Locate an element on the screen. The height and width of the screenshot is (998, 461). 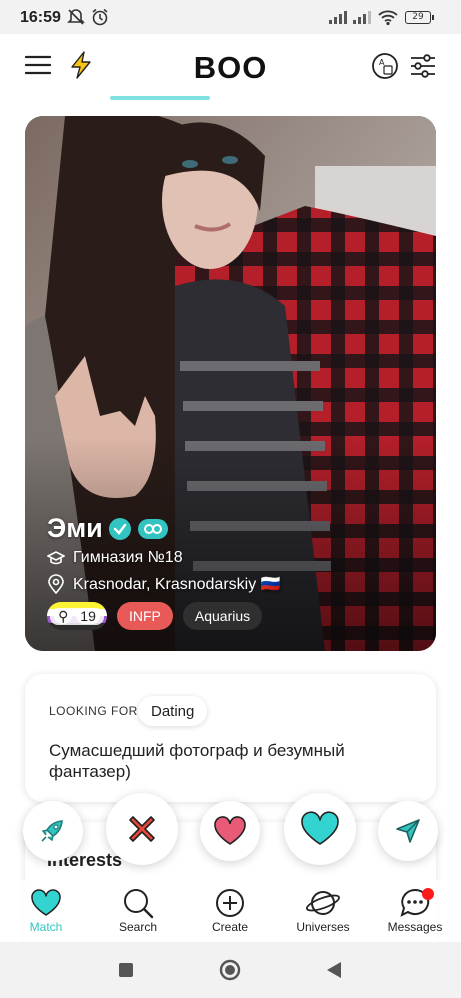
heart-tab-icon is located at coordinates (46, 902).